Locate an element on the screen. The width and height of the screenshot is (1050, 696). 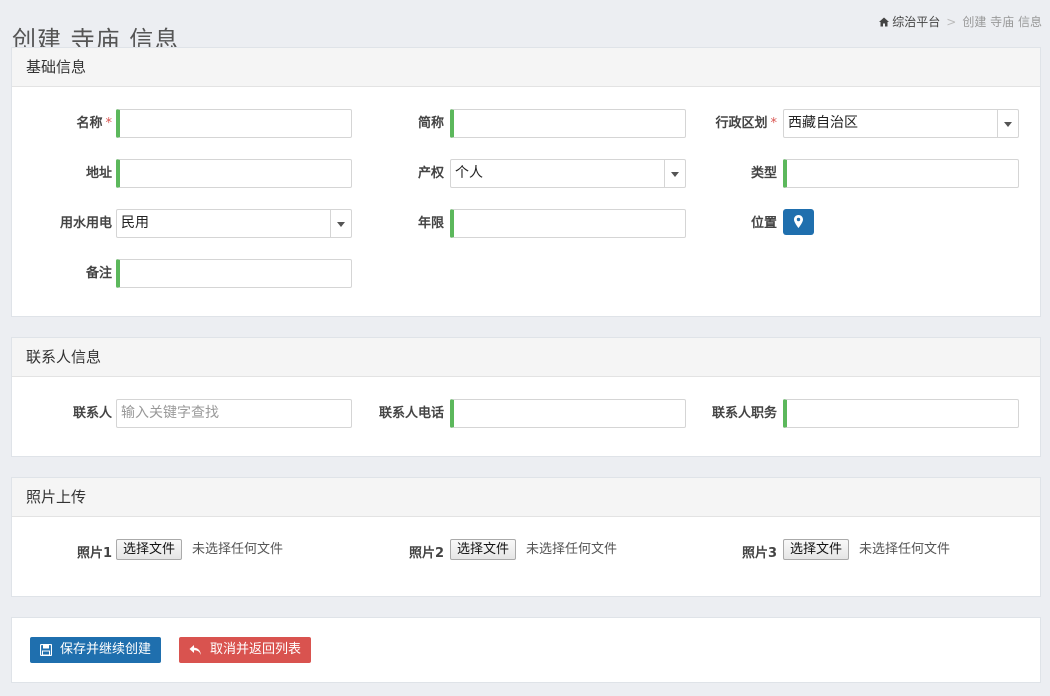
contact-row: 联系人 输入关键字查找 联系人电话 联系人职务 is located at coordinates (526, 414).